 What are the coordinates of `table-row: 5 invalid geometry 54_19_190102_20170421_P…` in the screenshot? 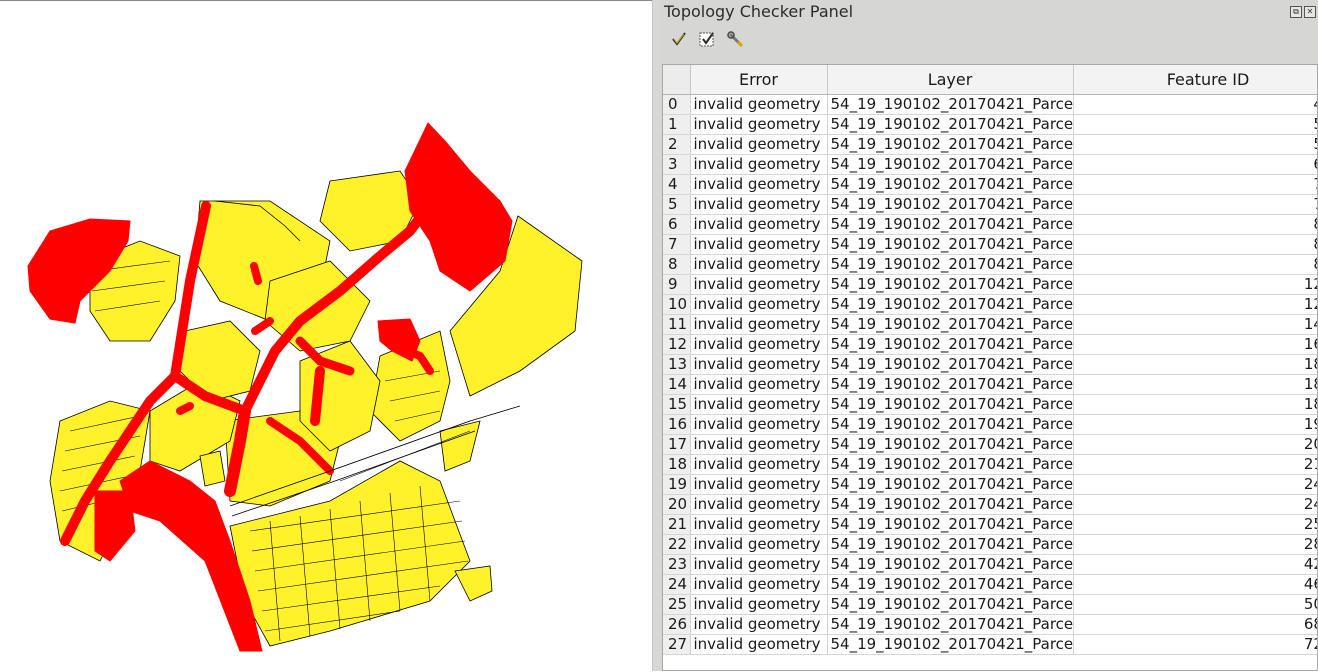 It's located at (990, 204).